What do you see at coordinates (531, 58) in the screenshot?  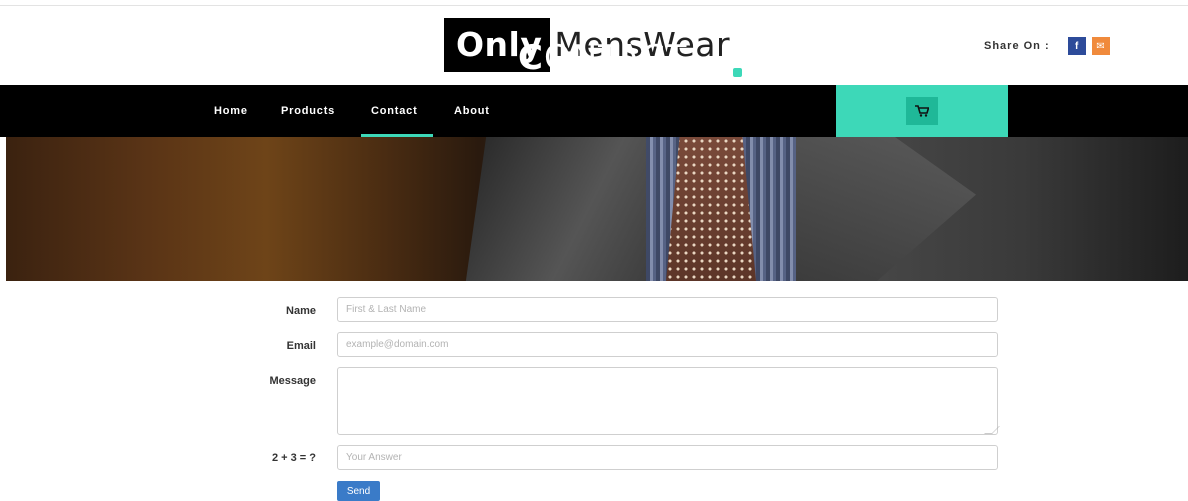 I see `page-title-first-letter: C` at bounding box center [531, 58].